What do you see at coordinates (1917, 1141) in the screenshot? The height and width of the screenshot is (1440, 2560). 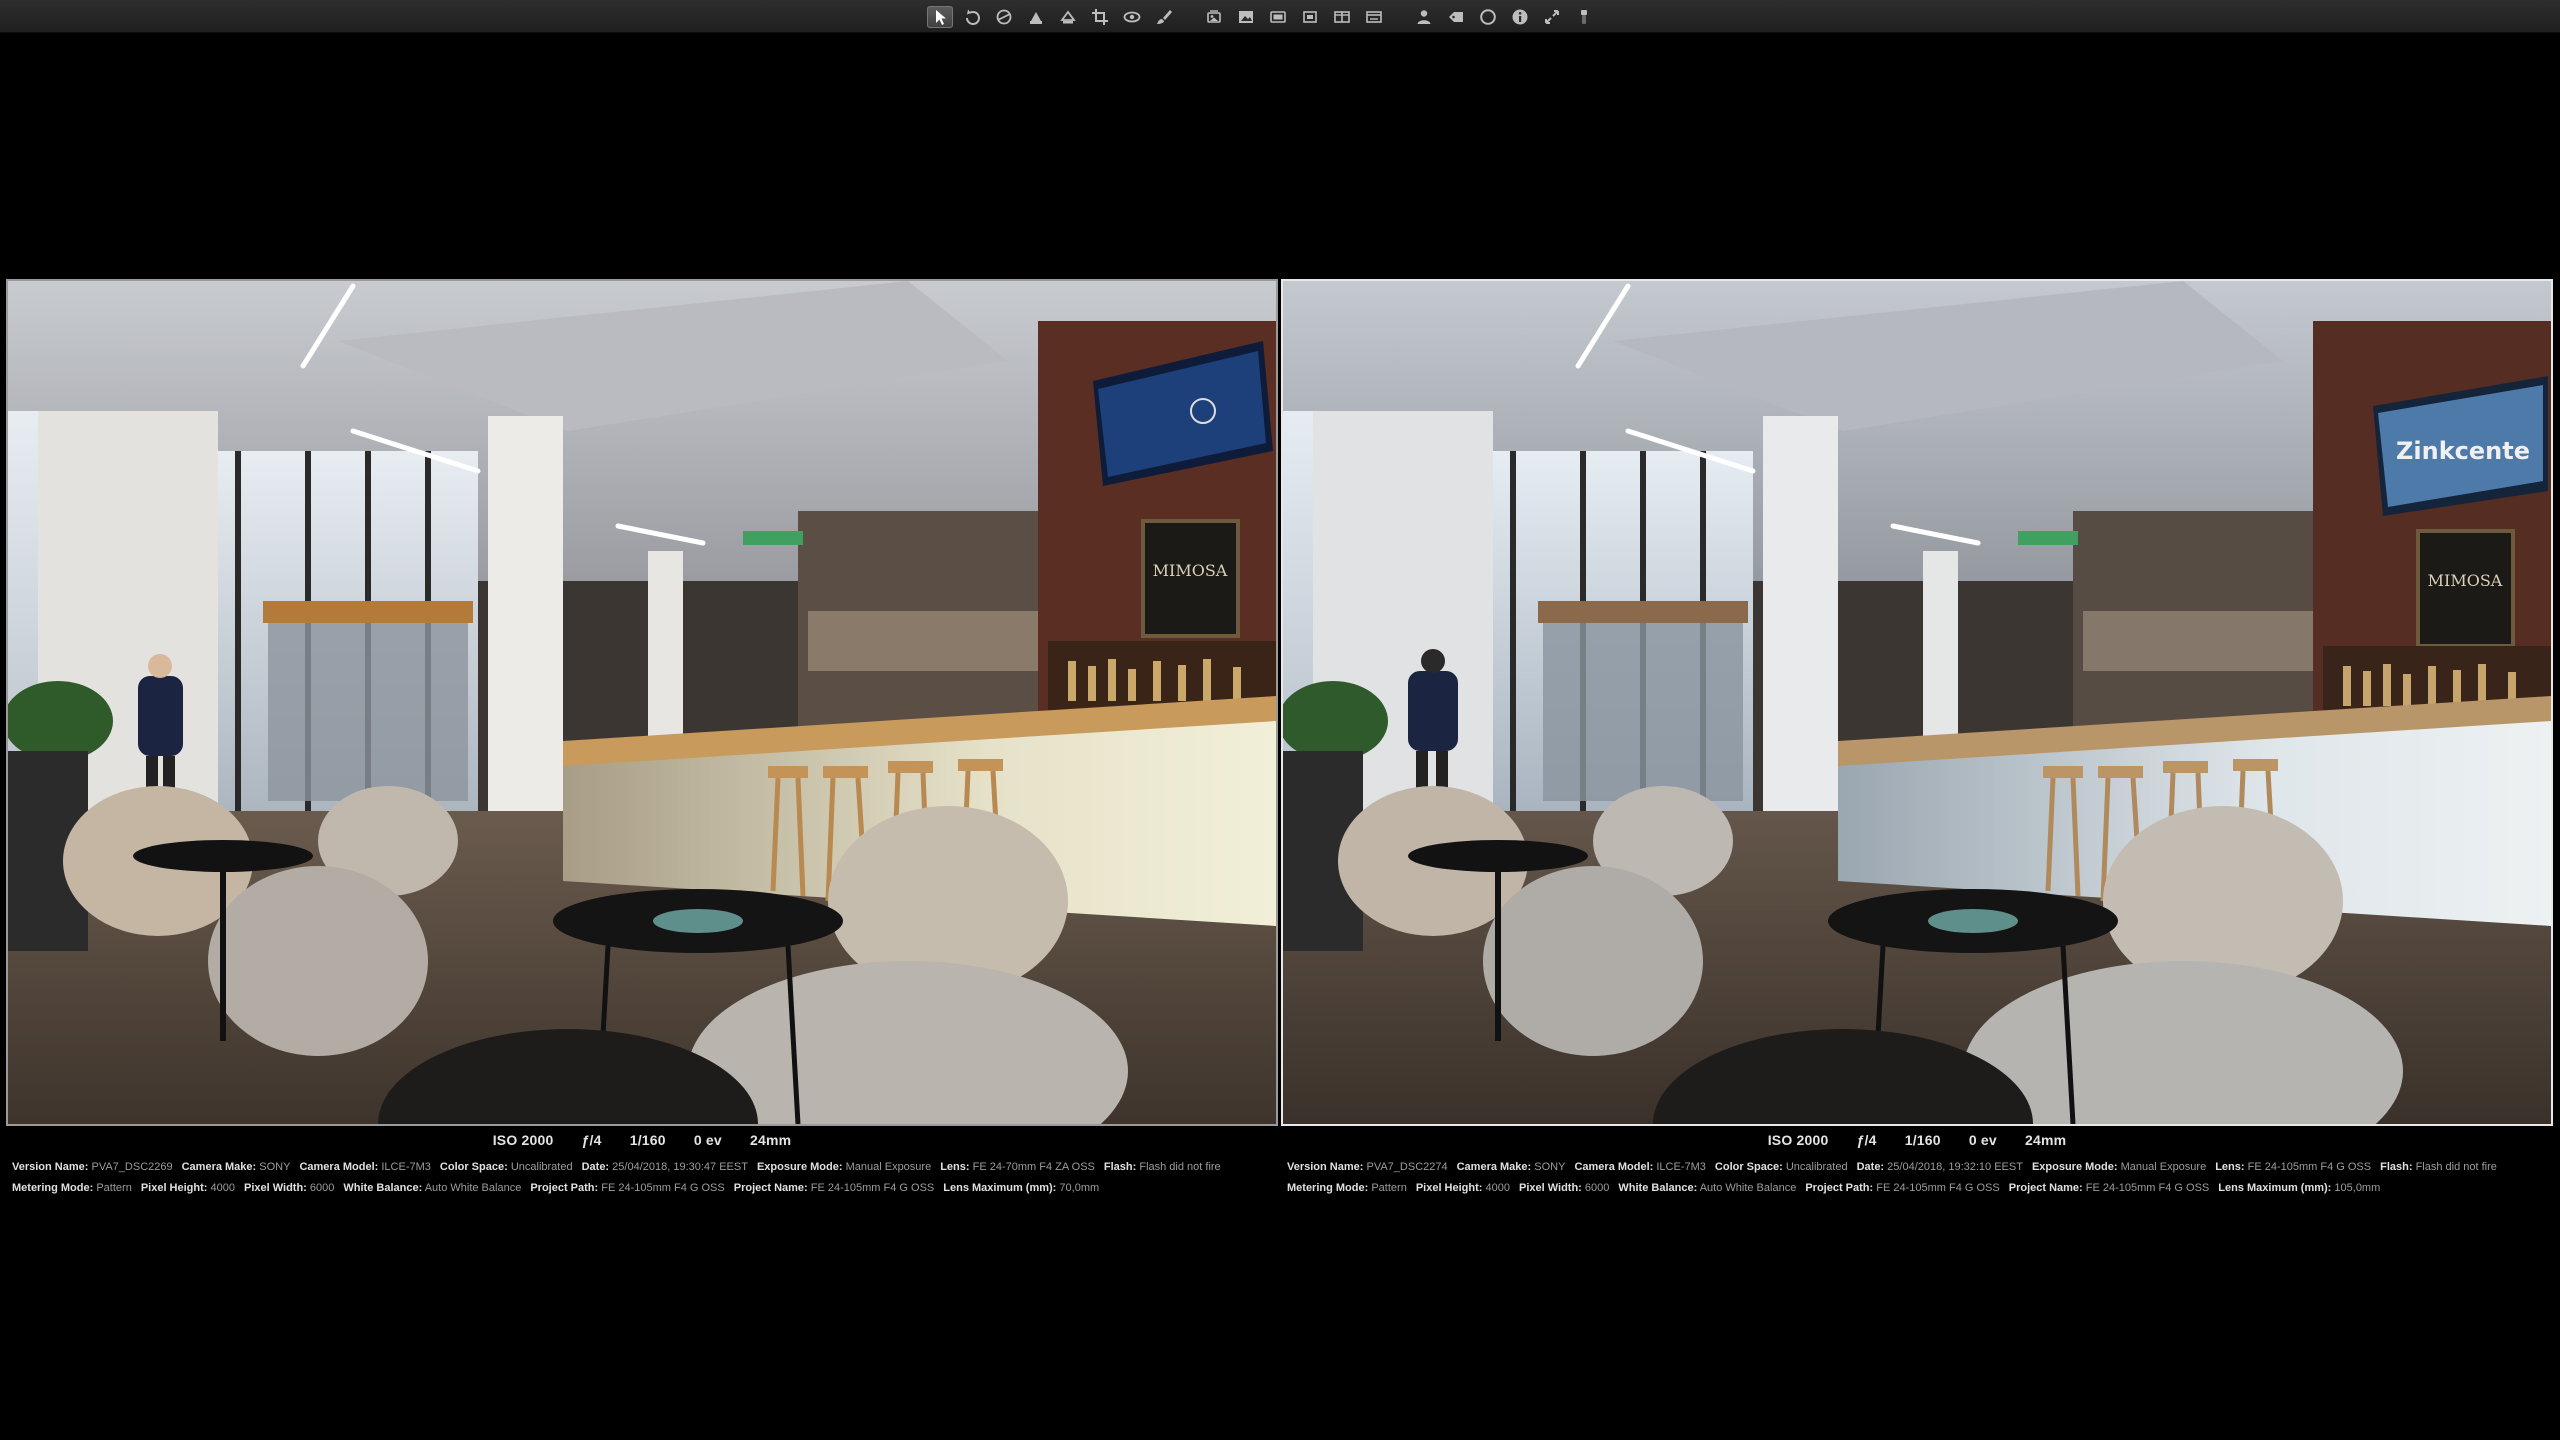 I see `exposure-summary-right: ISO 2000 ƒ/4 1/160 0 ev 24mm` at bounding box center [1917, 1141].